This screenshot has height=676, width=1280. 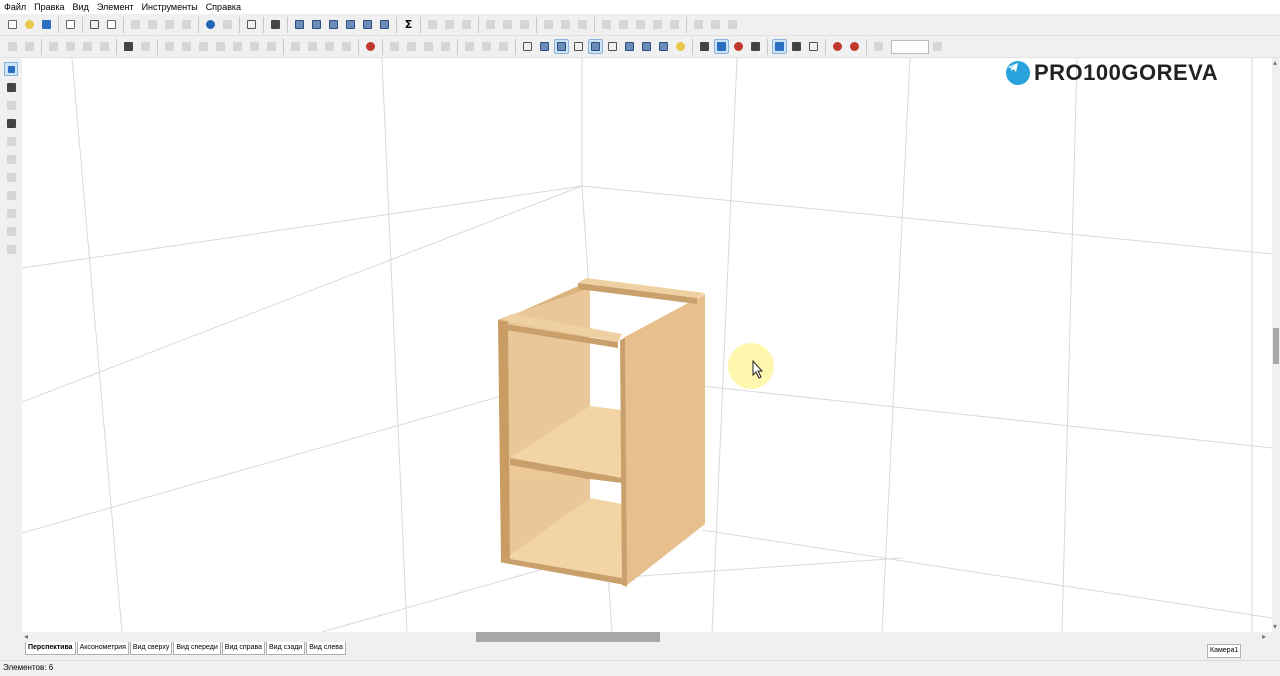 I want to click on new-file-button, so click(x=12, y=24).